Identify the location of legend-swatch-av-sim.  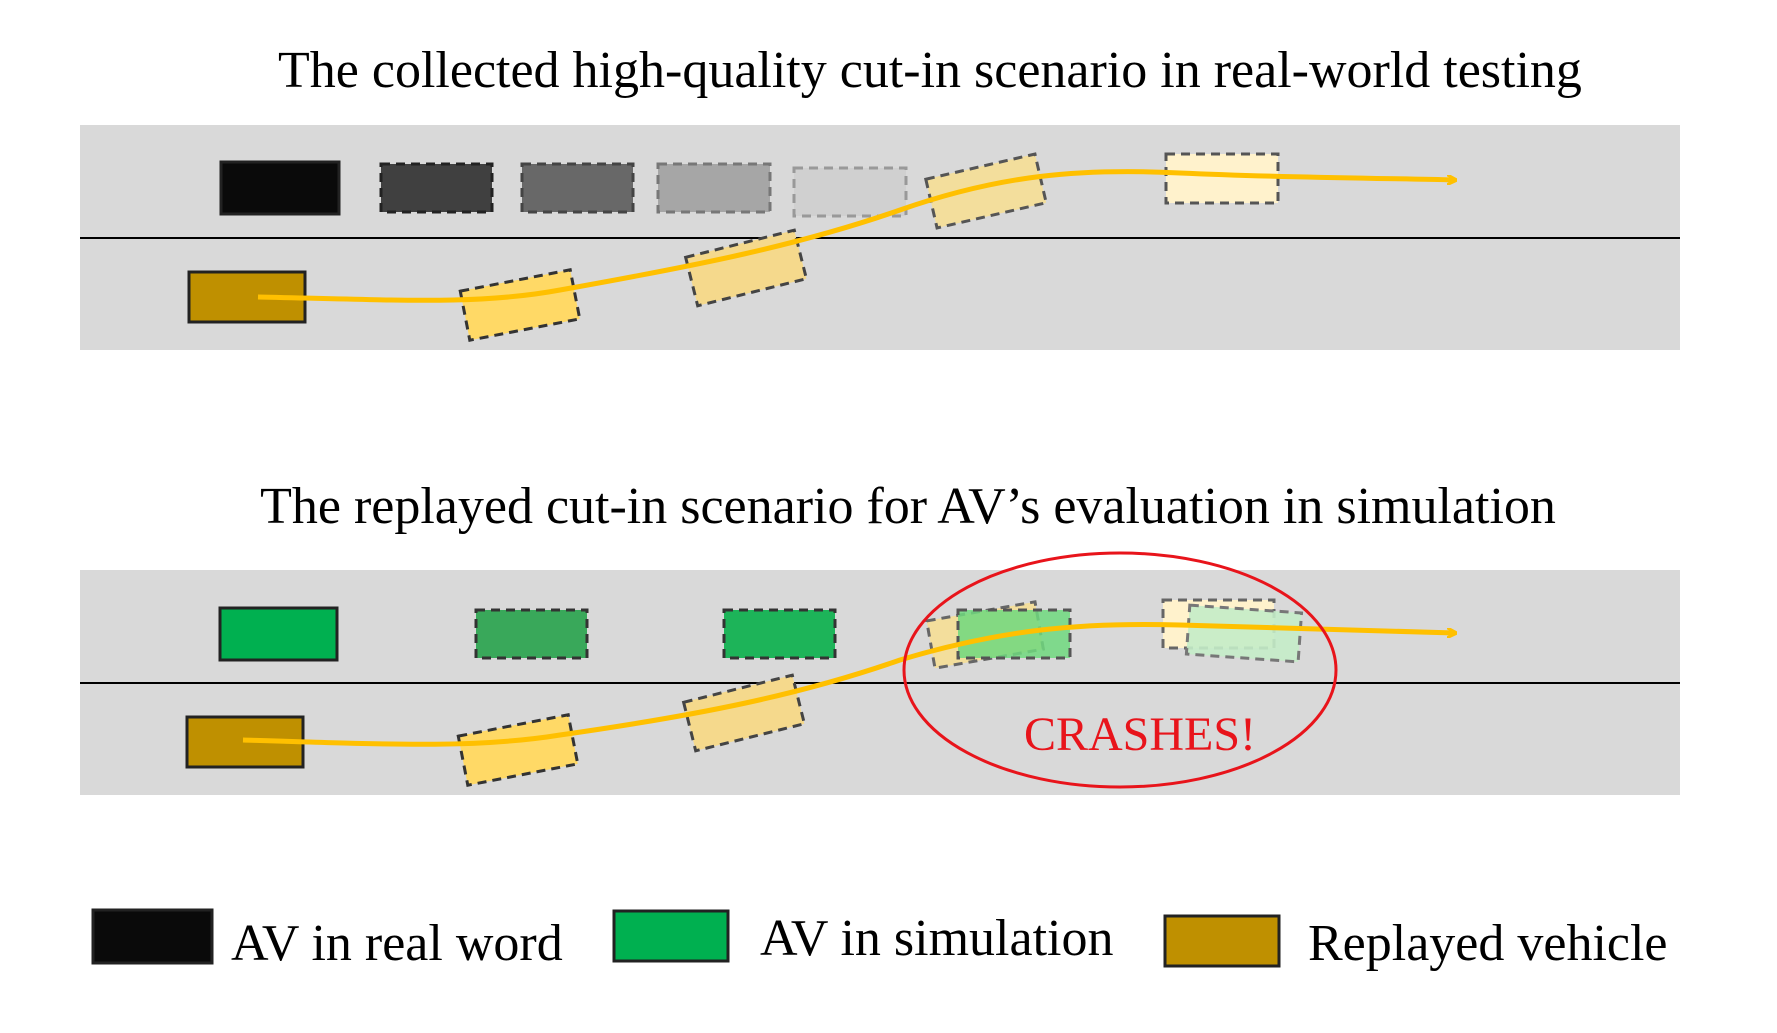
(671, 936).